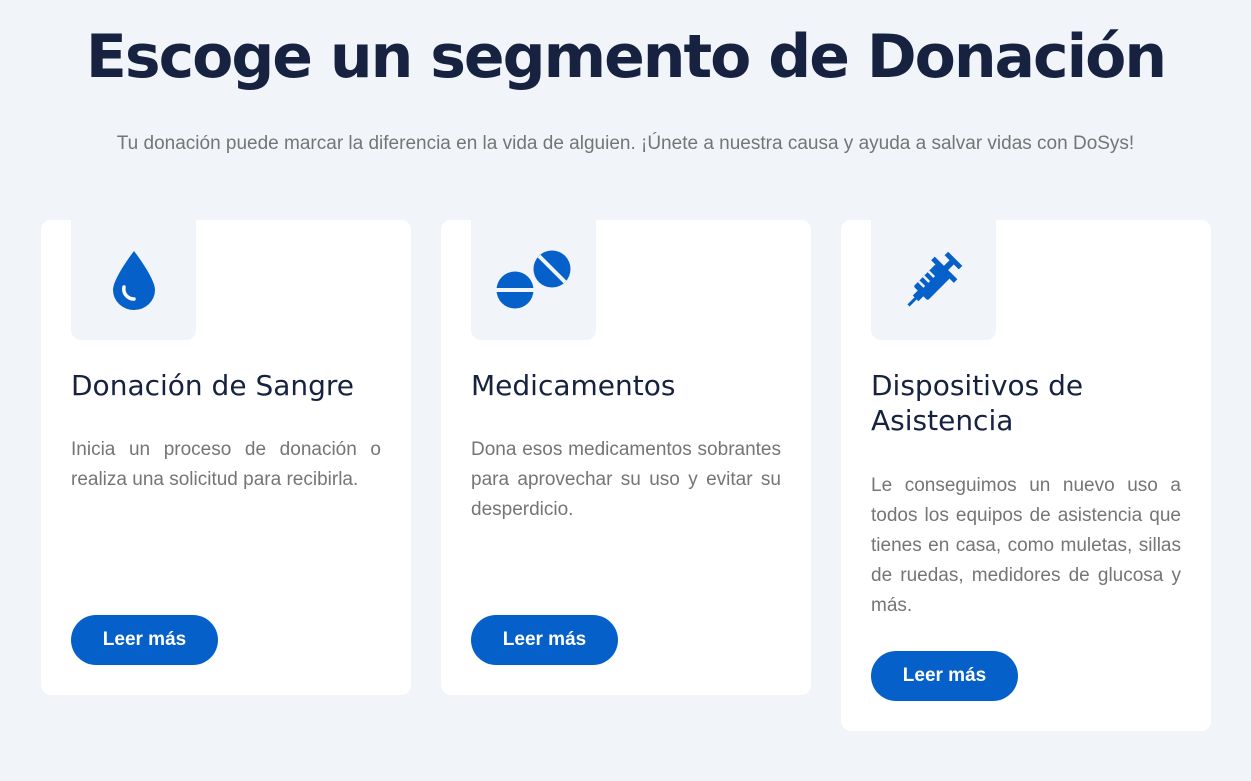  Describe the element at coordinates (213, 385) in the screenshot. I see `card-title: Donación de Sangre` at that location.